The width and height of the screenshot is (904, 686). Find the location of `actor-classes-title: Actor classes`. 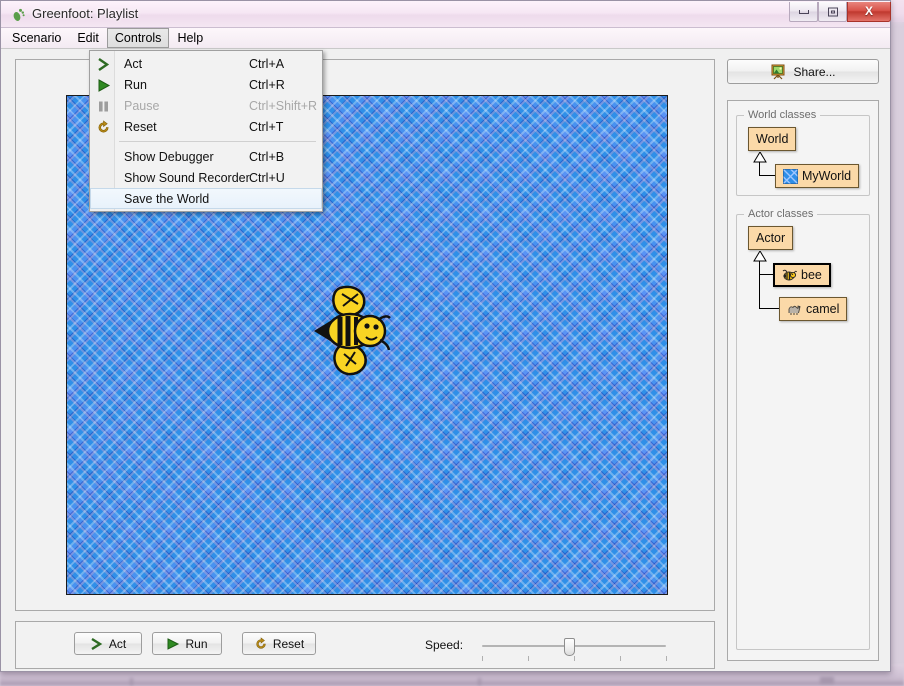

actor-classes-title: Actor classes is located at coordinates (781, 214).